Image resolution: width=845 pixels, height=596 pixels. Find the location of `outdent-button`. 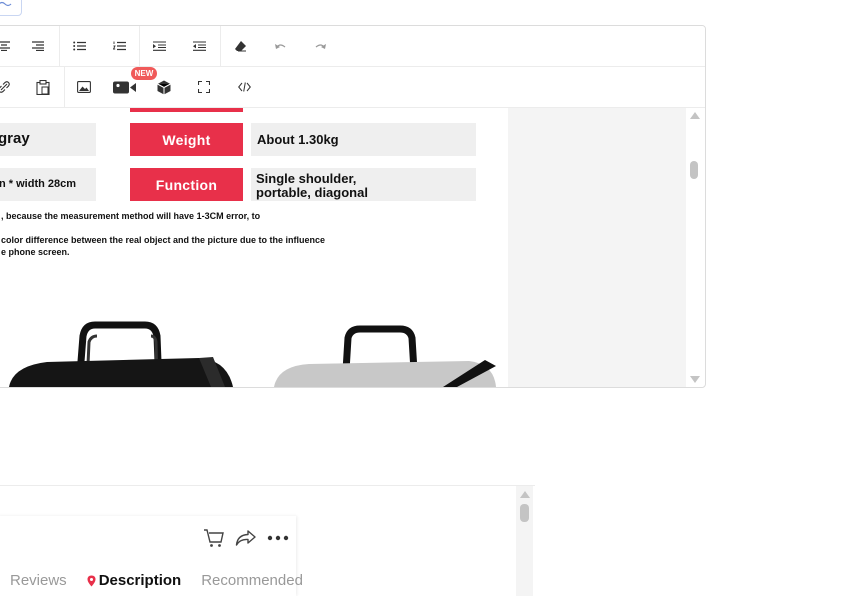

outdent-button is located at coordinates (199, 46).